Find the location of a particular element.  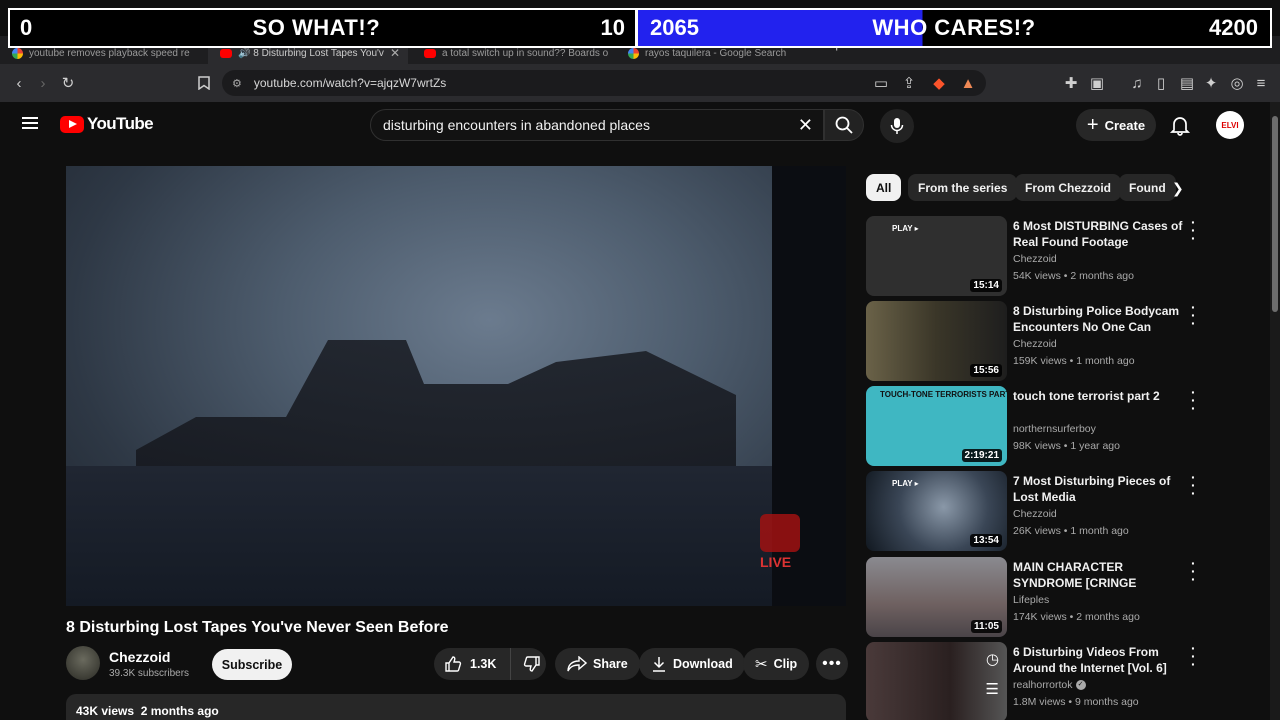

account-avatar: ELVI is located at coordinates (1230, 125).